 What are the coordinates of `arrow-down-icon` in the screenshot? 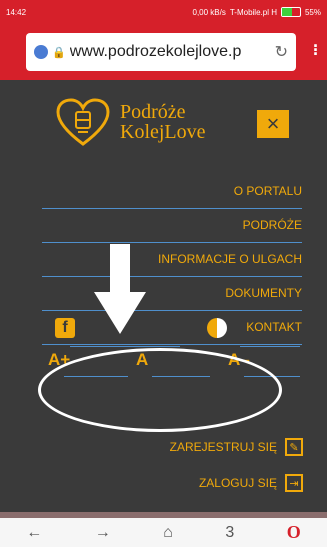 It's located at (120, 289).